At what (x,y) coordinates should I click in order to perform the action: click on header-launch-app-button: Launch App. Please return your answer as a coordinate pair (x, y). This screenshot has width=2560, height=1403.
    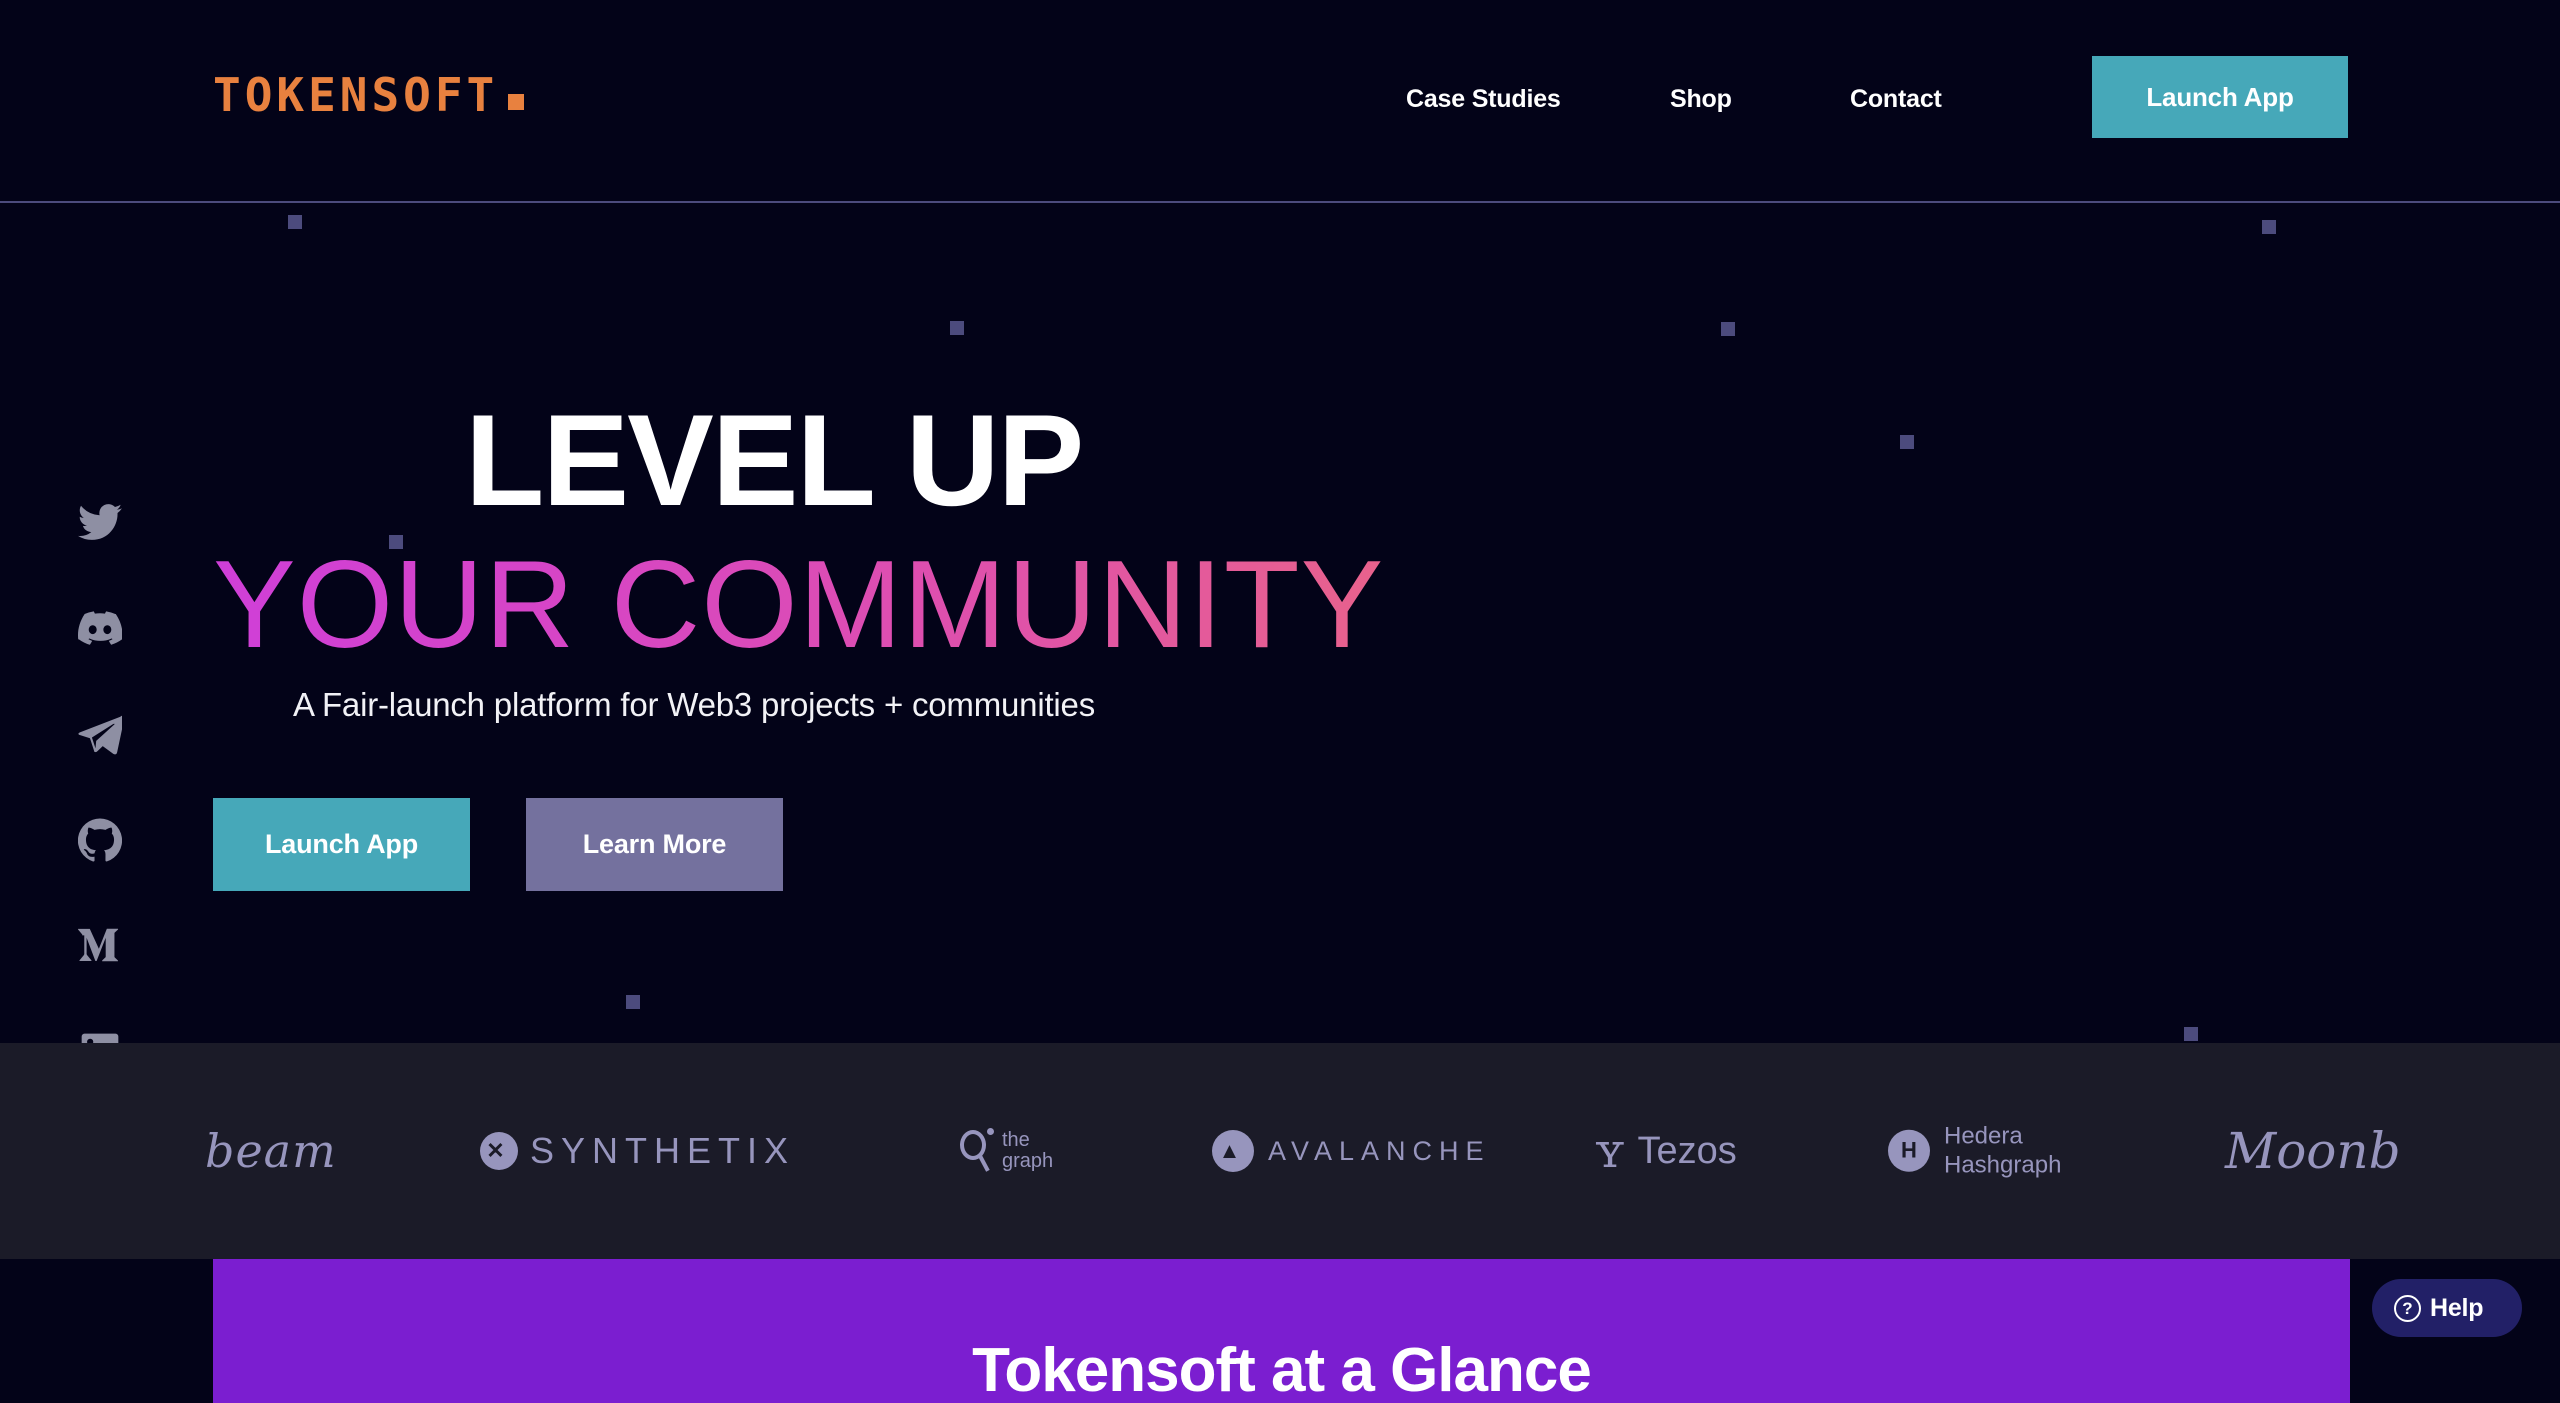
    Looking at the image, I should click on (2220, 97).